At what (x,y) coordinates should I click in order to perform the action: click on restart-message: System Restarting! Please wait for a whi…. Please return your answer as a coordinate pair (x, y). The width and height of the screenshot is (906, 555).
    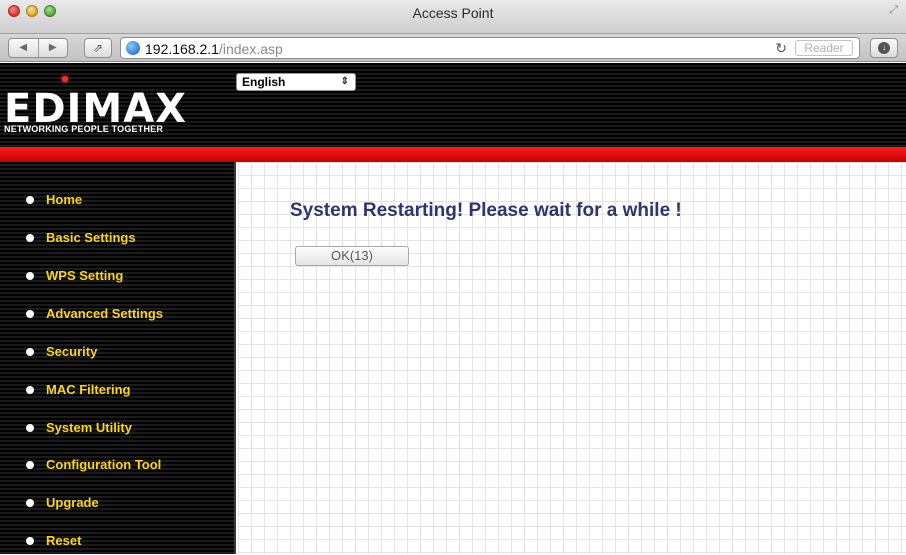
    Looking at the image, I should click on (486, 210).